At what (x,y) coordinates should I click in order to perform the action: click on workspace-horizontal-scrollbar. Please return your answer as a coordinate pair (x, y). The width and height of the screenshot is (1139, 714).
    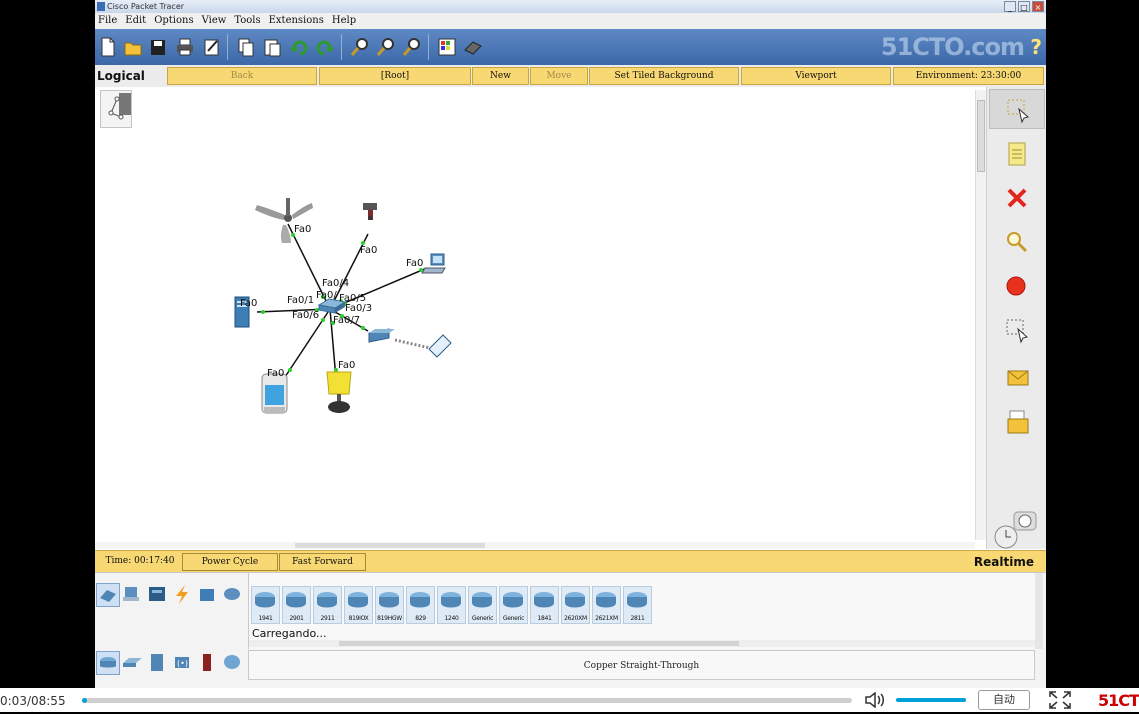
    Looking at the image, I should click on (535, 545).